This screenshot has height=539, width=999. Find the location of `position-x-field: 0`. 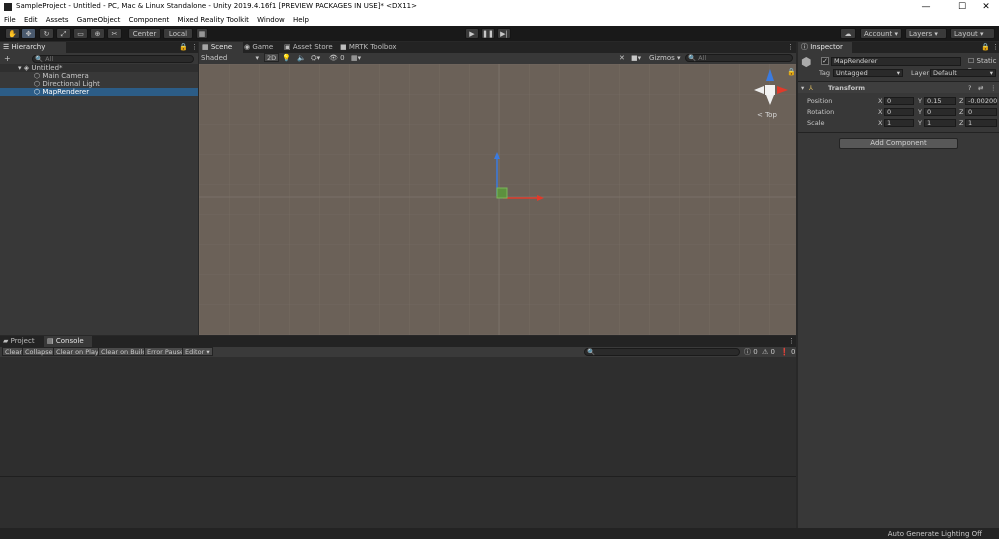

position-x-field: 0 is located at coordinates (899, 101).